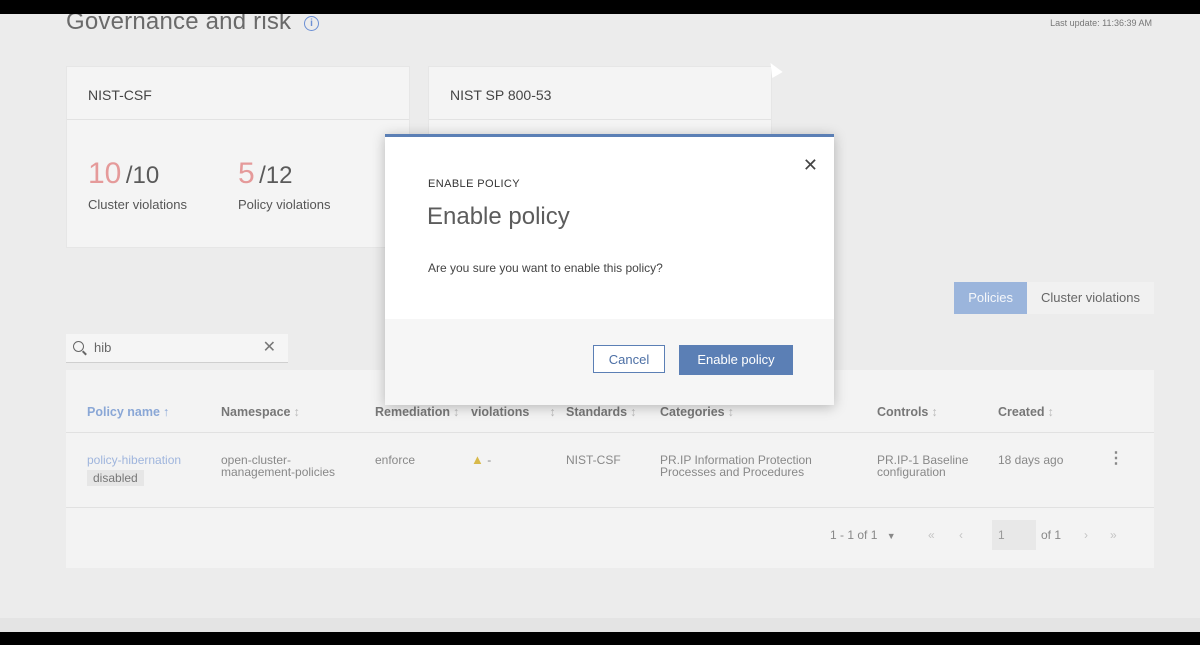 The image size is (1200, 645). I want to click on col-remediation: Remediation ↕, so click(417, 412).